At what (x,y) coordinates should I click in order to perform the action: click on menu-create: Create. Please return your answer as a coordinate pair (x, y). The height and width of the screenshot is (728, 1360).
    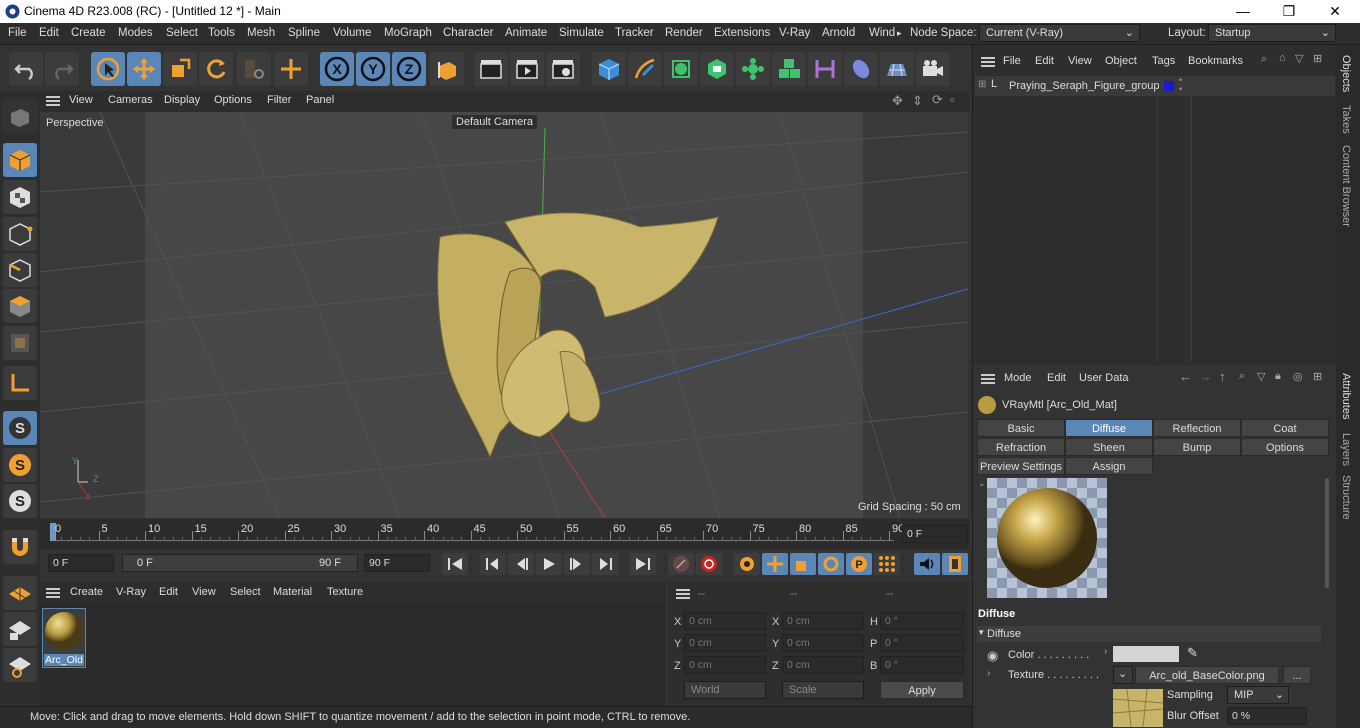
    Looking at the image, I should click on (88, 33).